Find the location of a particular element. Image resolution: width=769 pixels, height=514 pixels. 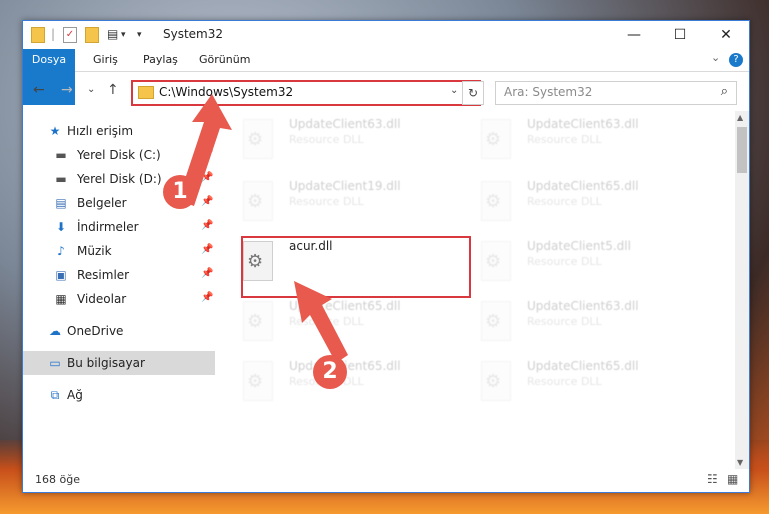

scroll-up-icon: ▲ is located at coordinates (740, 117).